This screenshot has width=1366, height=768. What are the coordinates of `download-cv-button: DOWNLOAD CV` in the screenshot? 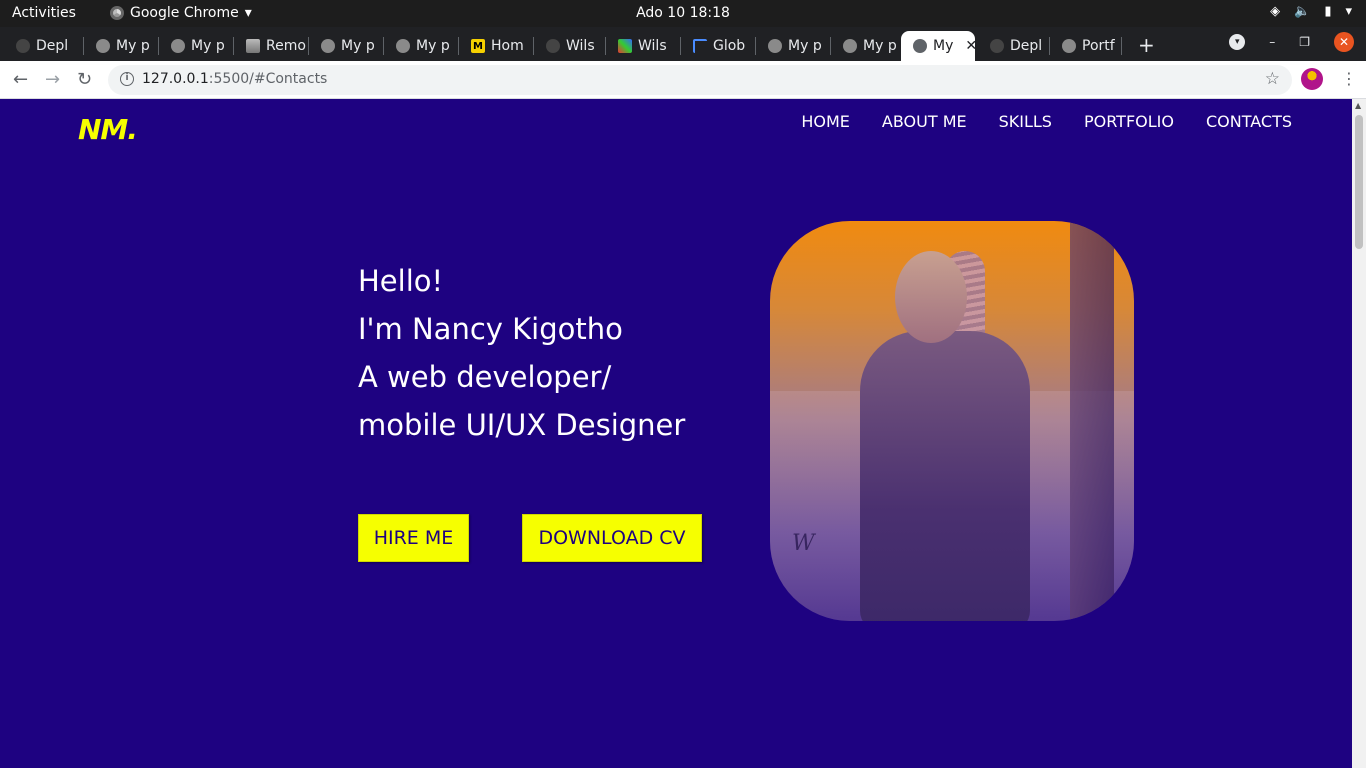 It's located at (612, 538).